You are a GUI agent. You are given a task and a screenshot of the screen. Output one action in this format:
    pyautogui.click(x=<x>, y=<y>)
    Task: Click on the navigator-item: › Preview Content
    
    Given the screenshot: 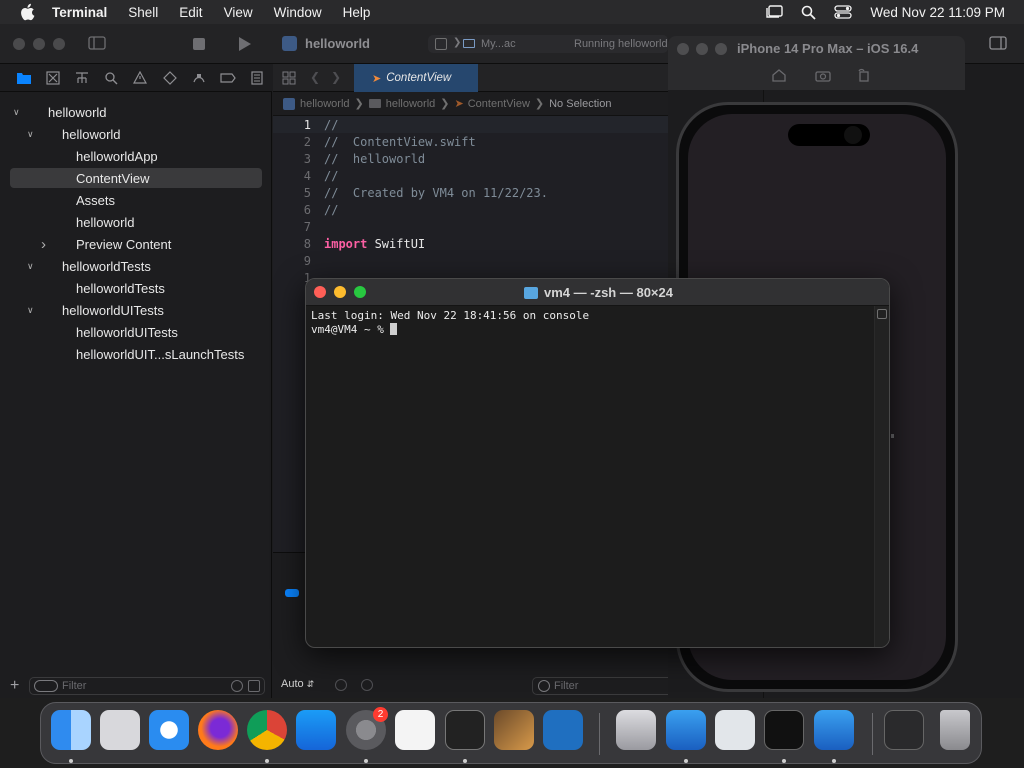 What is the action you would take?
    pyautogui.click(x=136, y=244)
    